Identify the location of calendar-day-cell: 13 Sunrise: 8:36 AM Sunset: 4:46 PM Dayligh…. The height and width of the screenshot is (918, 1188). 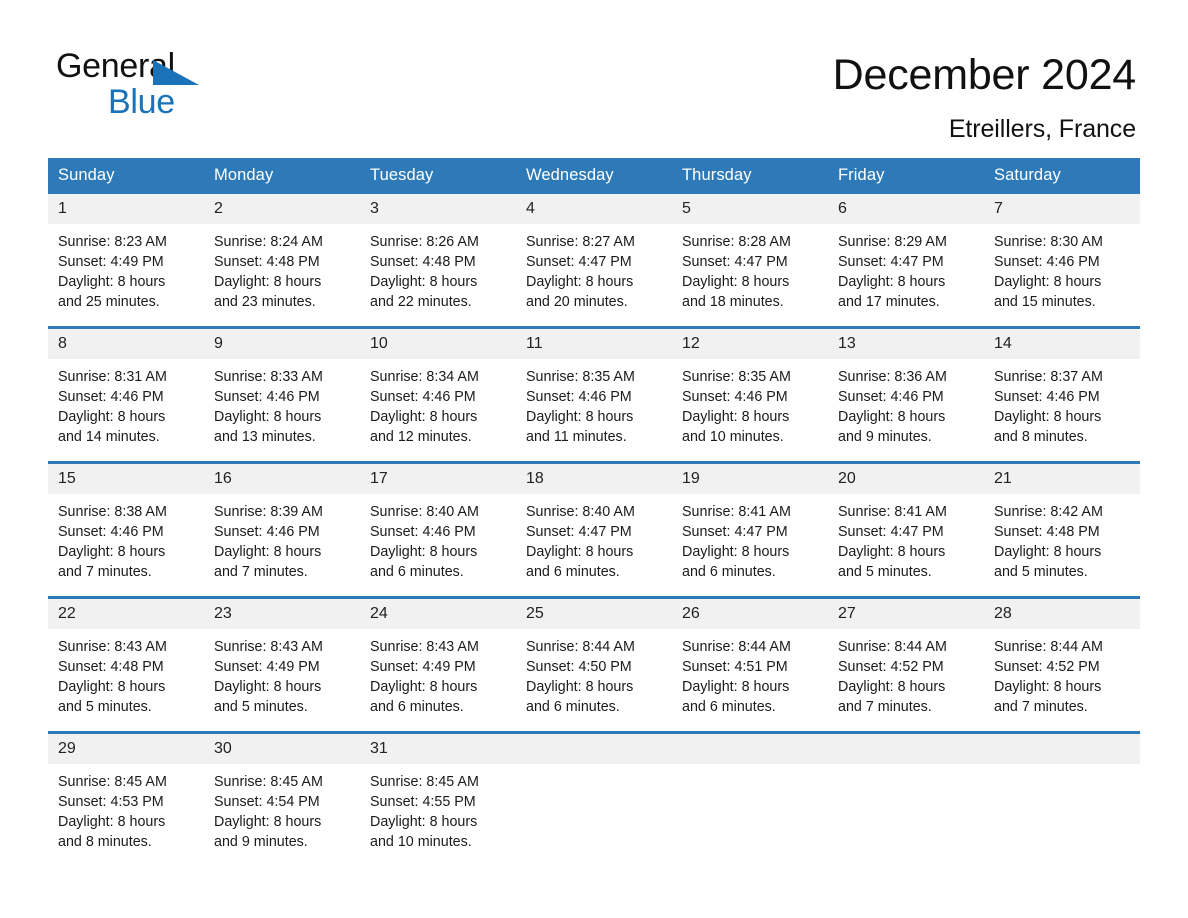
(906, 394).